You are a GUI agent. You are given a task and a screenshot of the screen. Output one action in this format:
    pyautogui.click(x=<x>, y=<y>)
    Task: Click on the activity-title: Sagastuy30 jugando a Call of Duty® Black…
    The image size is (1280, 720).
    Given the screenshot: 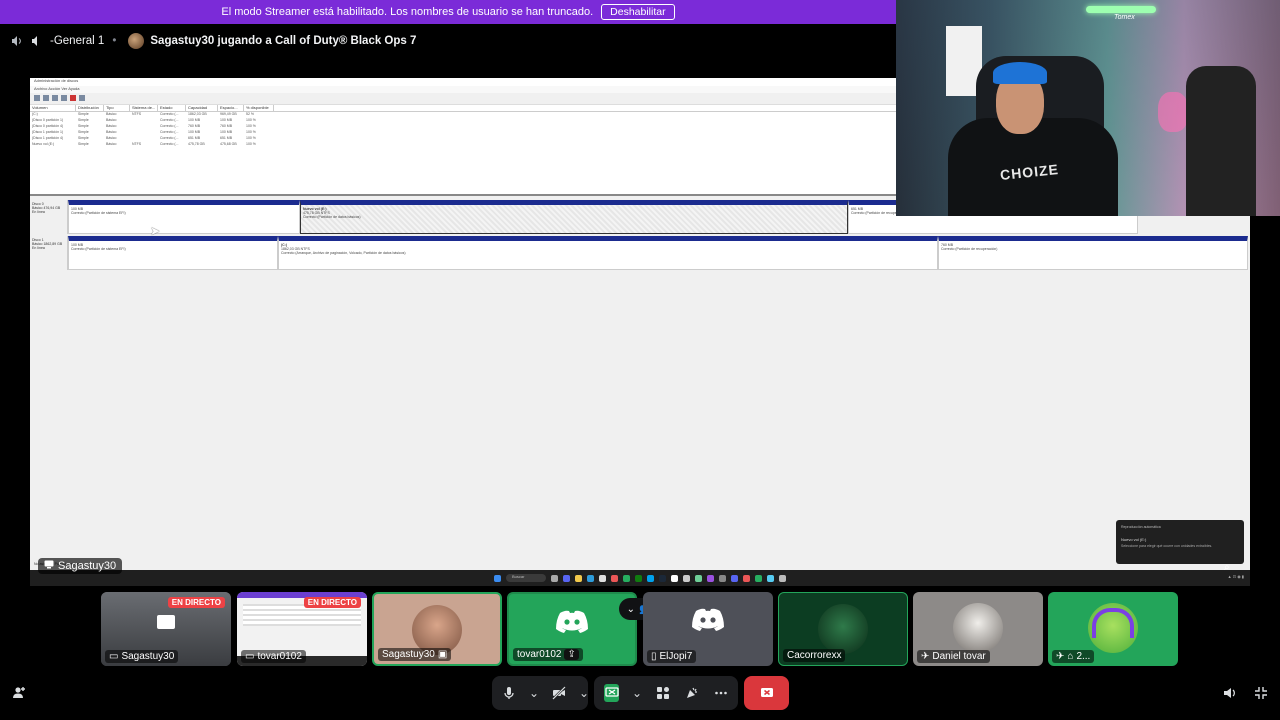 What is the action you would take?
    pyautogui.click(x=283, y=41)
    